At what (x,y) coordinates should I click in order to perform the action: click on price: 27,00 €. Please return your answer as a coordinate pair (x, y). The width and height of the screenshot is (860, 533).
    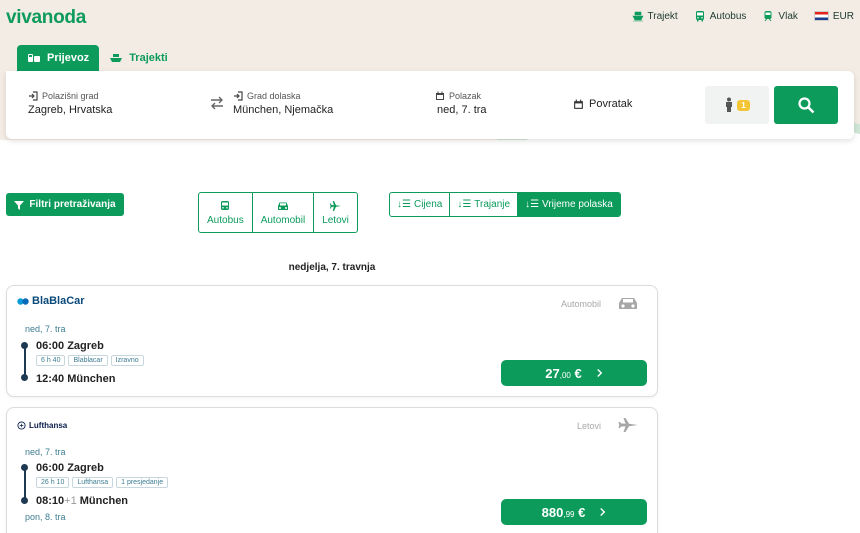
    Looking at the image, I should click on (563, 373).